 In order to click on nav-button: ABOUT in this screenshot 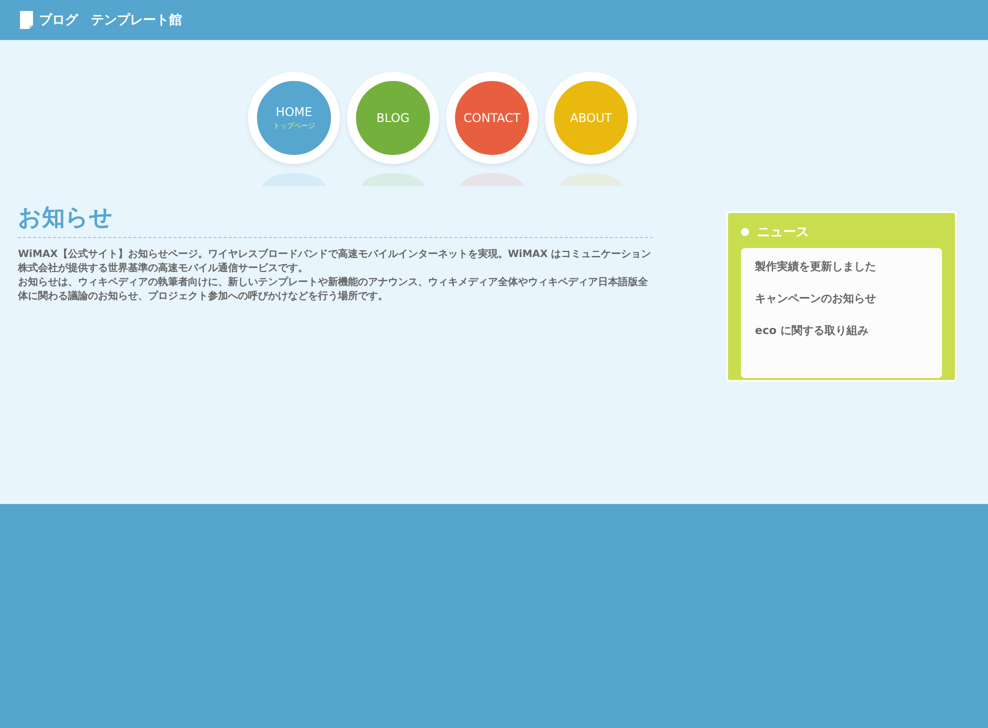, I will do `click(591, 118)`.